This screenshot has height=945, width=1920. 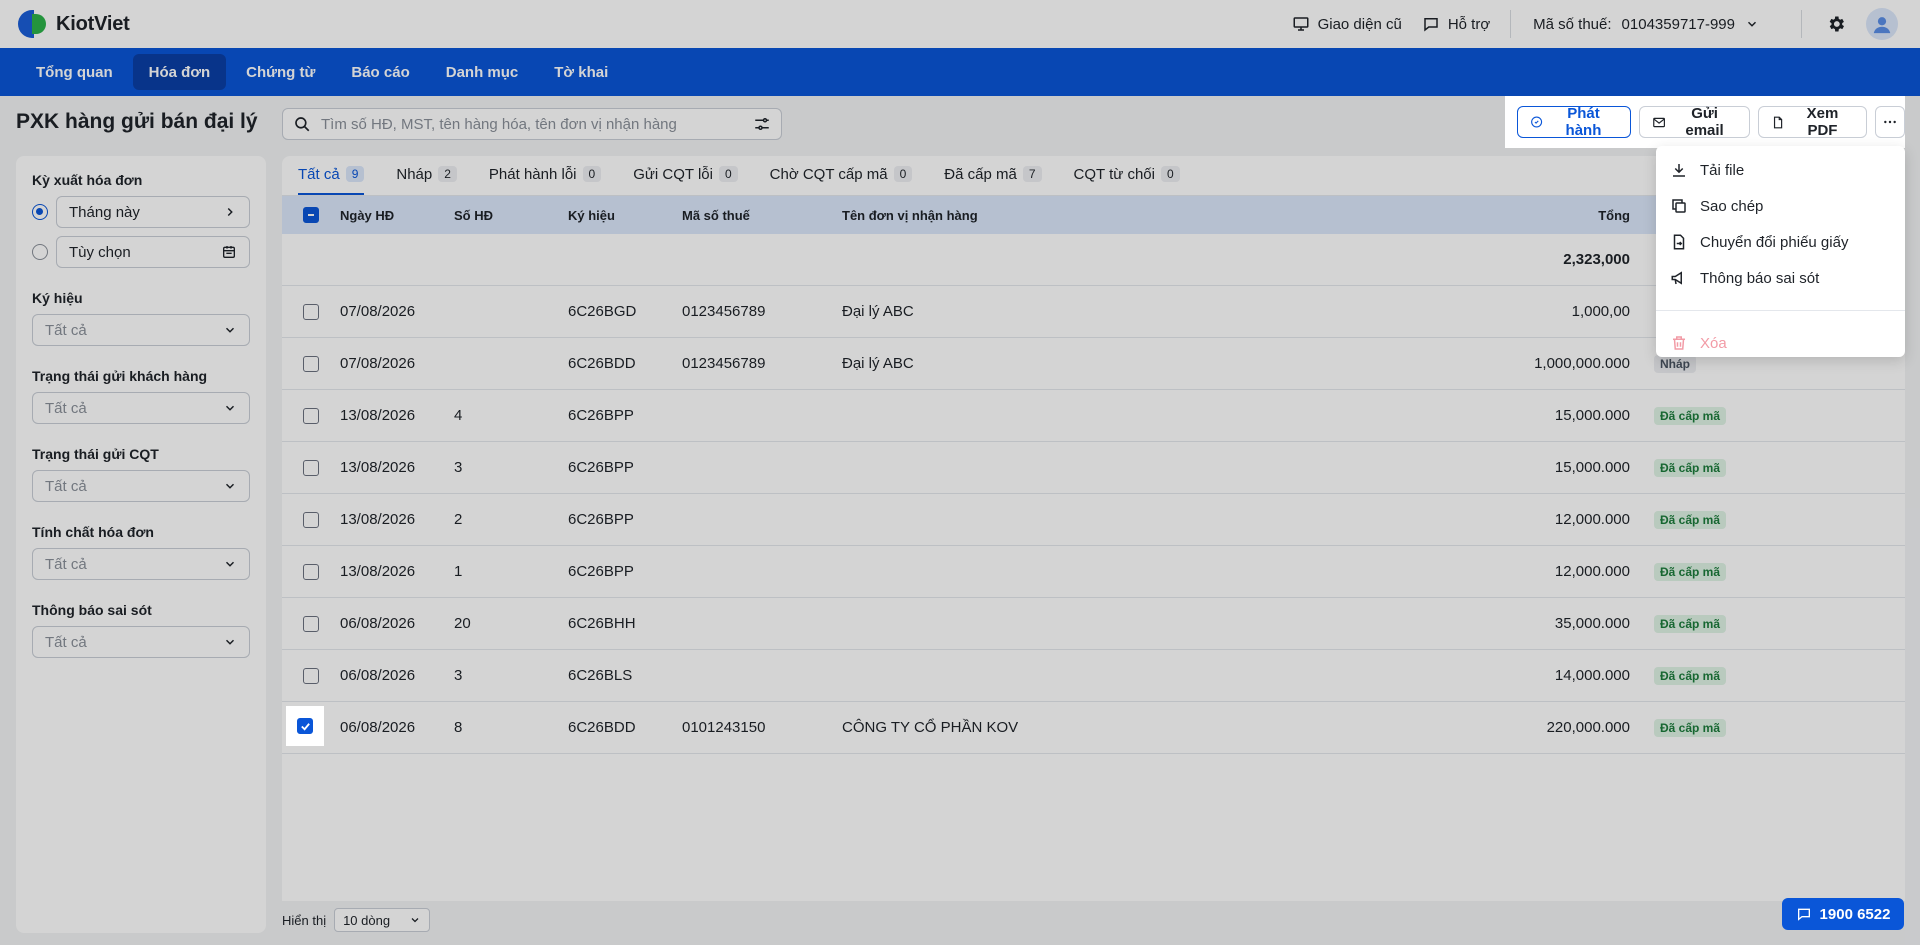 What do you see at coordinates (1596, 259) in the screenshot?
I see `sum-total: 2,323,000` at bounding box center [1596, 259].